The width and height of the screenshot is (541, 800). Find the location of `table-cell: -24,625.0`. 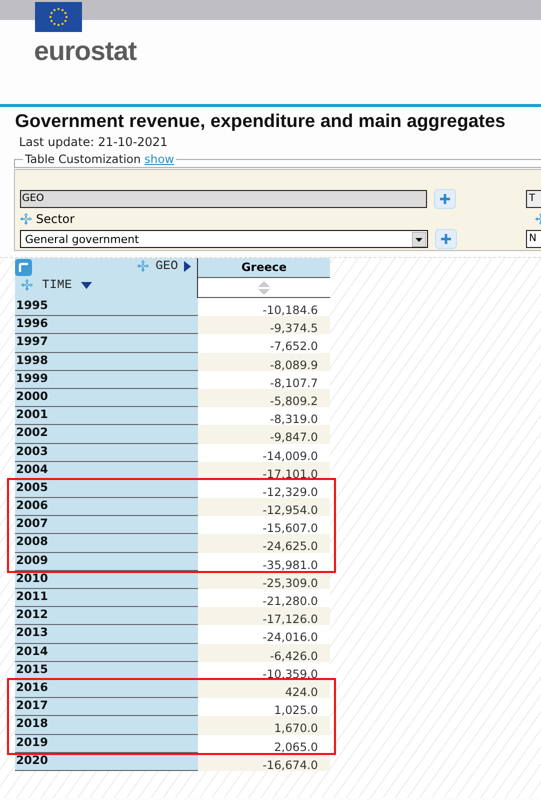

table-cell: -24,625.0 is located at coordinates (264, 543).